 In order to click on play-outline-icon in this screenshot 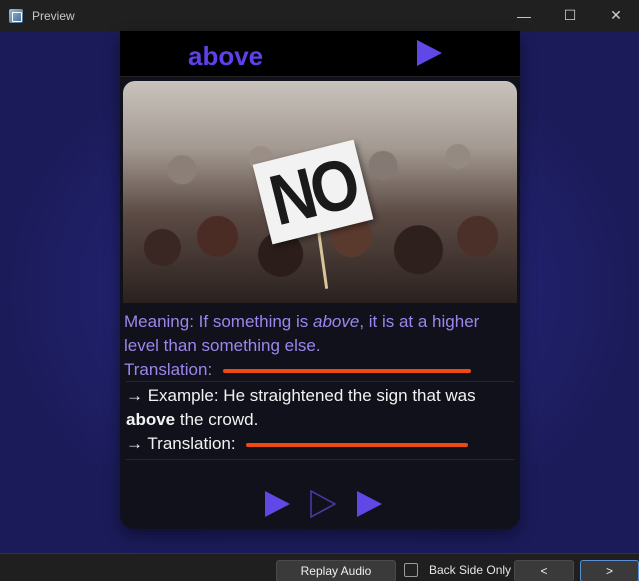, I will do `click(323, 504)`.